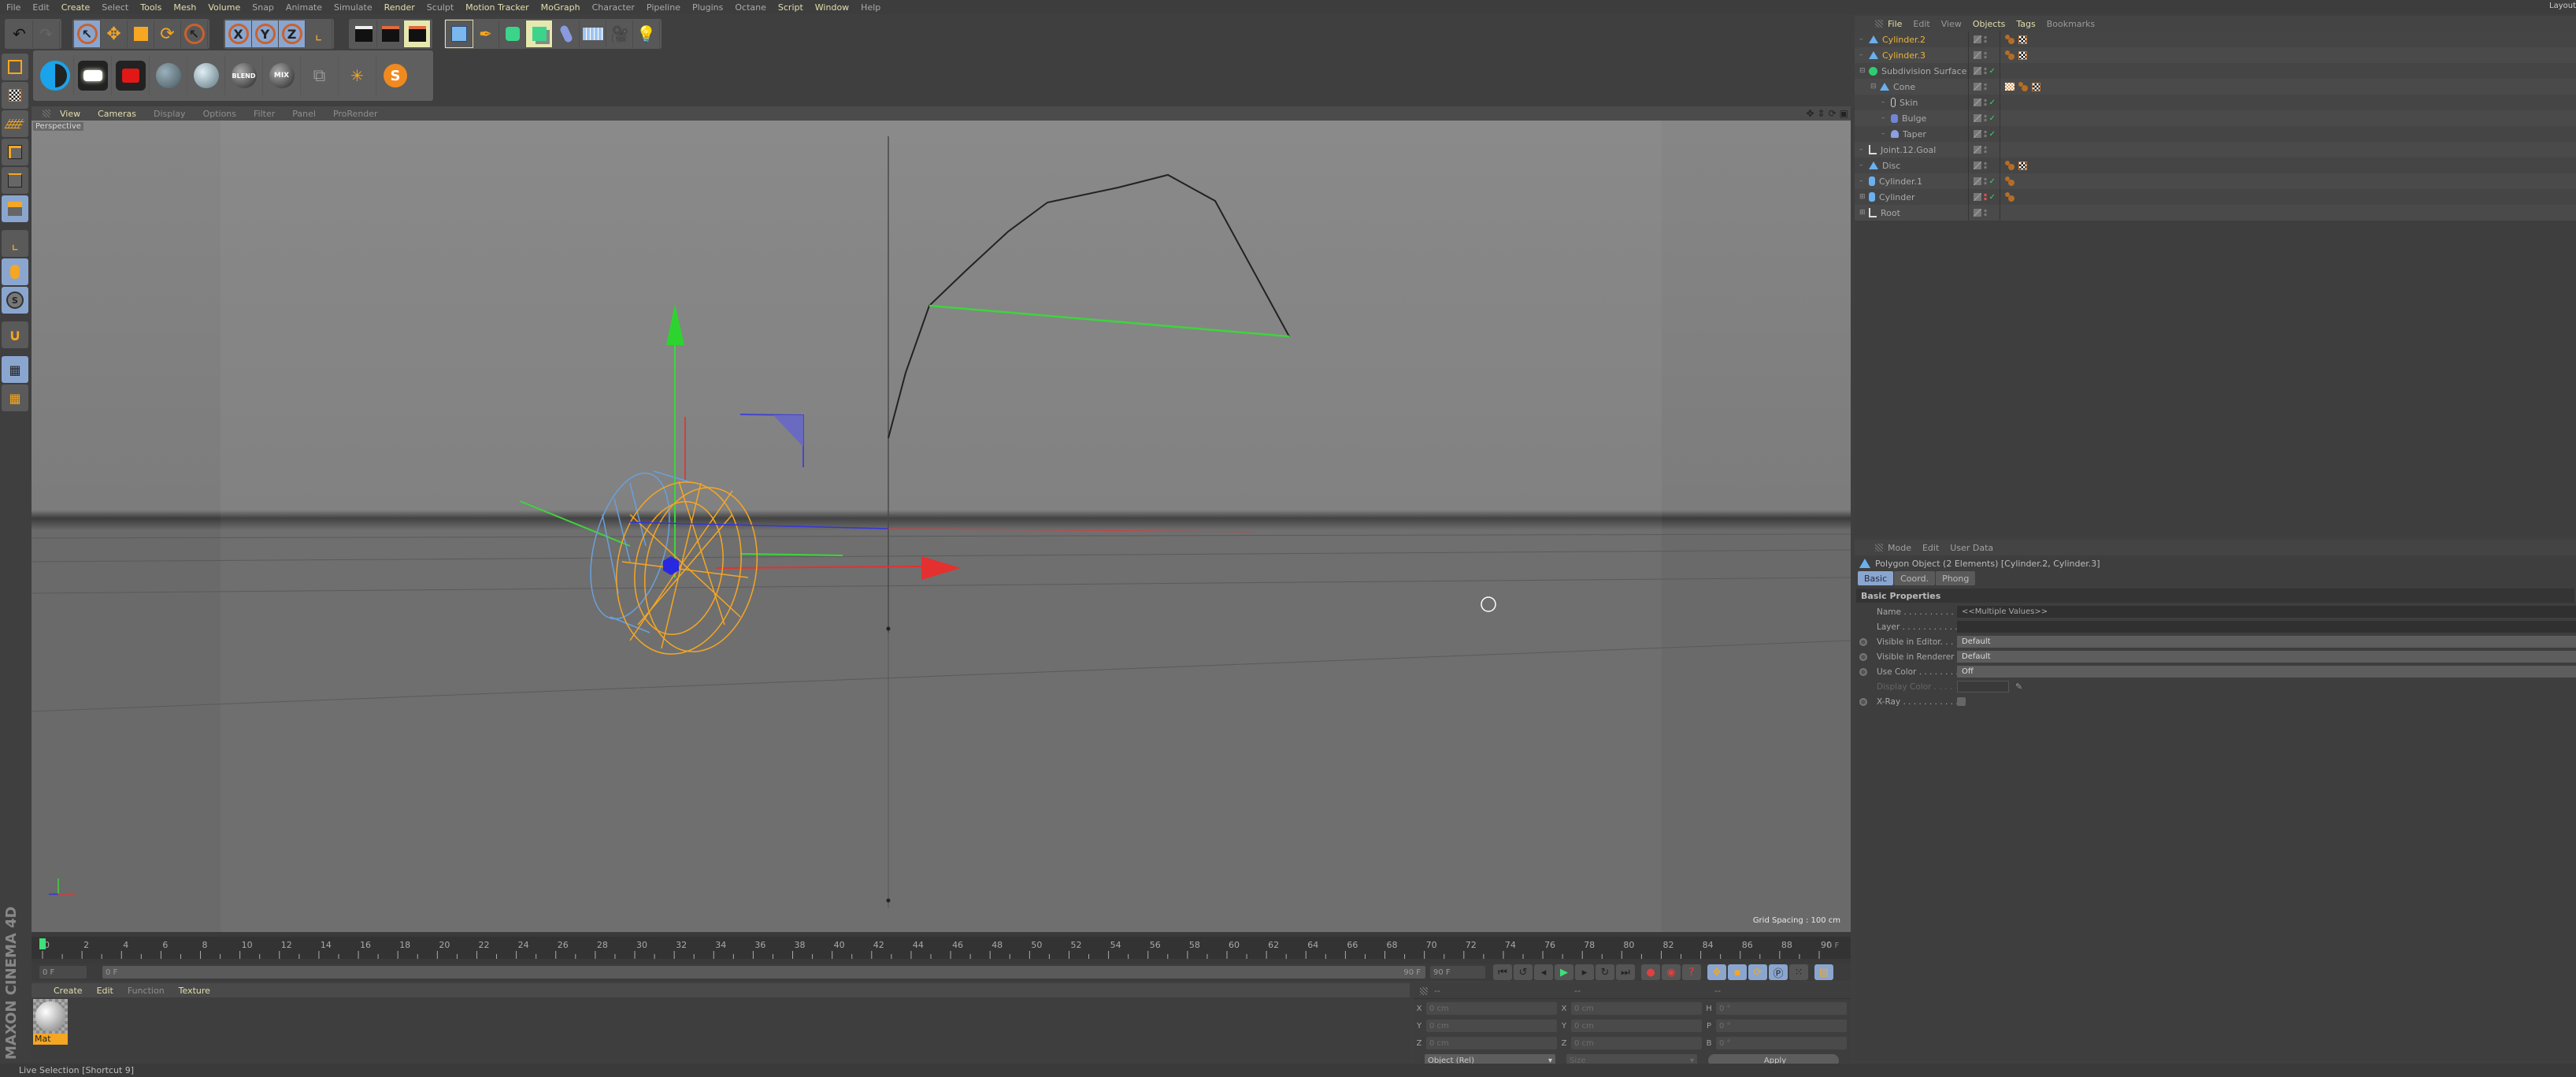 The height and width of the screenshot is (1077, 2576). Describe the element at coordinates (2266, 657) in the screenshot. I see `visible-renderer-select: Default` at that location.